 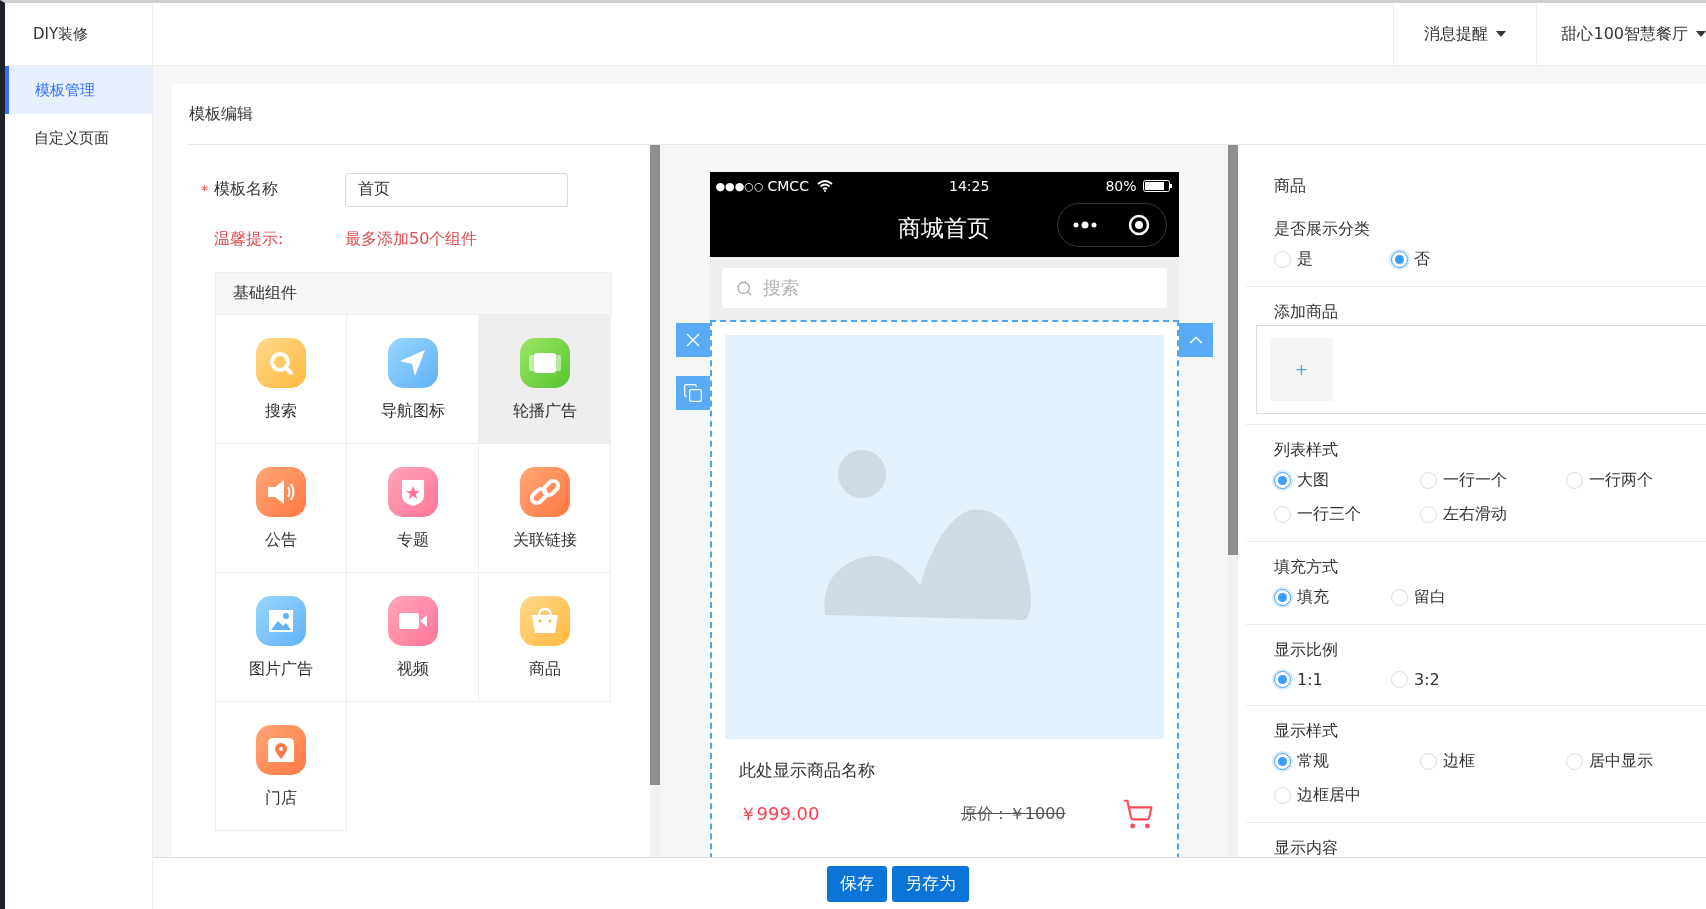 What do you see at coordinates (1347, 480) in the screenshot?
I see `radio-option: 大图` at bounding box center [1347, 480].